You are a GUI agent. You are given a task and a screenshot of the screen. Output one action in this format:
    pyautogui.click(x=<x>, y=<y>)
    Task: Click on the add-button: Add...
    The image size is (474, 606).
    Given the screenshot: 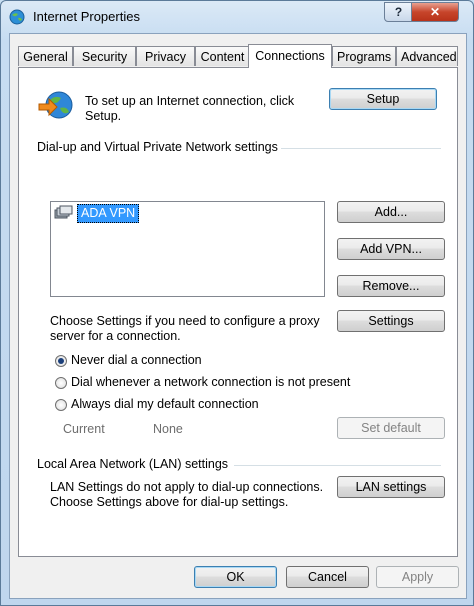 What is the action you would take?
    pyautogui.click(x=391, y=212)
    